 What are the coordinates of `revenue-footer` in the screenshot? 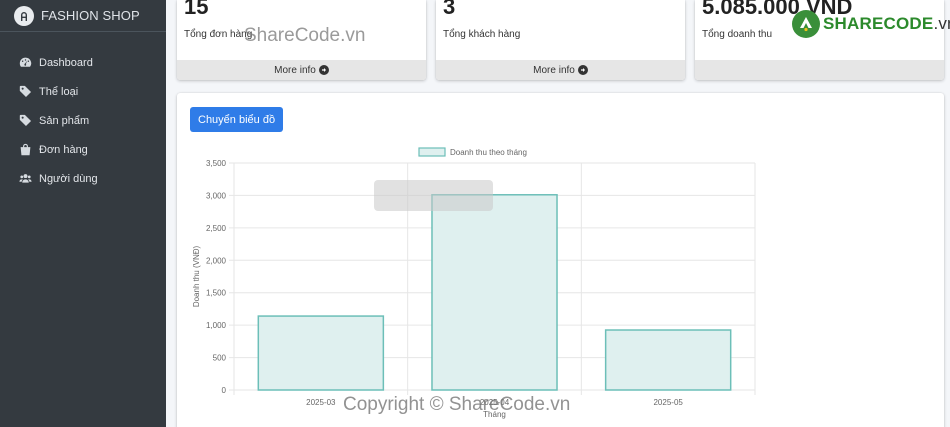 It's located at (819, 70).